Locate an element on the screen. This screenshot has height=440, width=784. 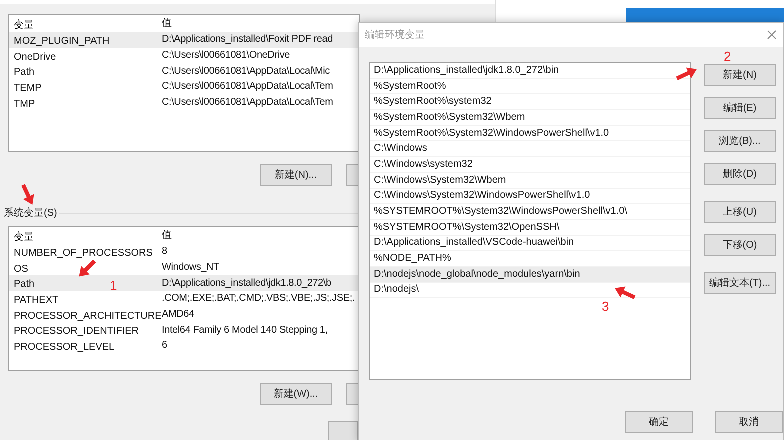
dialog-button: 删除(D) is located at coordinates (740, 174).